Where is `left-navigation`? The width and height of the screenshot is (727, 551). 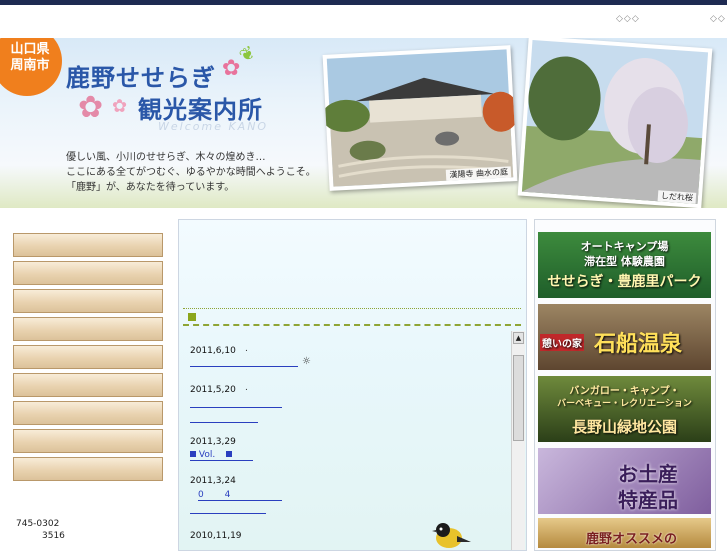 left-navigation is located at coordinates (88, 359).